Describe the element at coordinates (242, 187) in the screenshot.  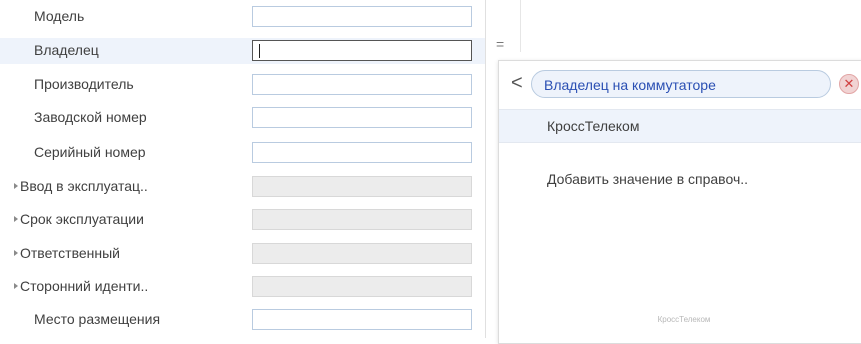
I see `row-commissioning: Ввод в эксплуатац..` at that location.